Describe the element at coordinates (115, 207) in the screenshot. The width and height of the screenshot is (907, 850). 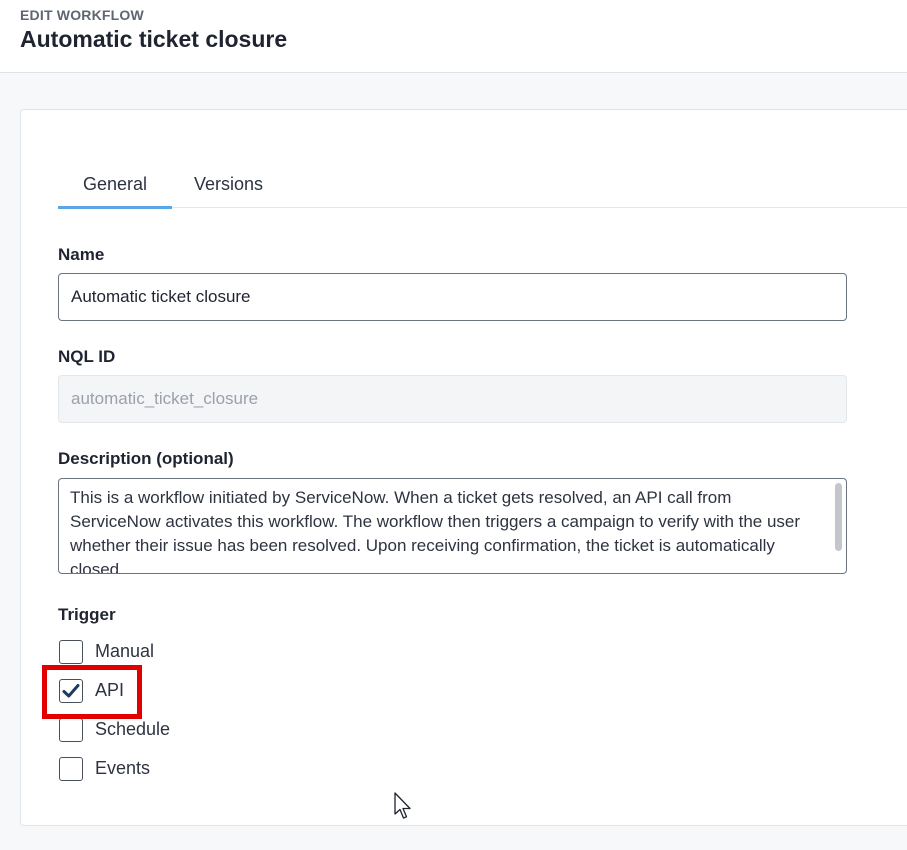
I see `active-tab-indicator` at that location.